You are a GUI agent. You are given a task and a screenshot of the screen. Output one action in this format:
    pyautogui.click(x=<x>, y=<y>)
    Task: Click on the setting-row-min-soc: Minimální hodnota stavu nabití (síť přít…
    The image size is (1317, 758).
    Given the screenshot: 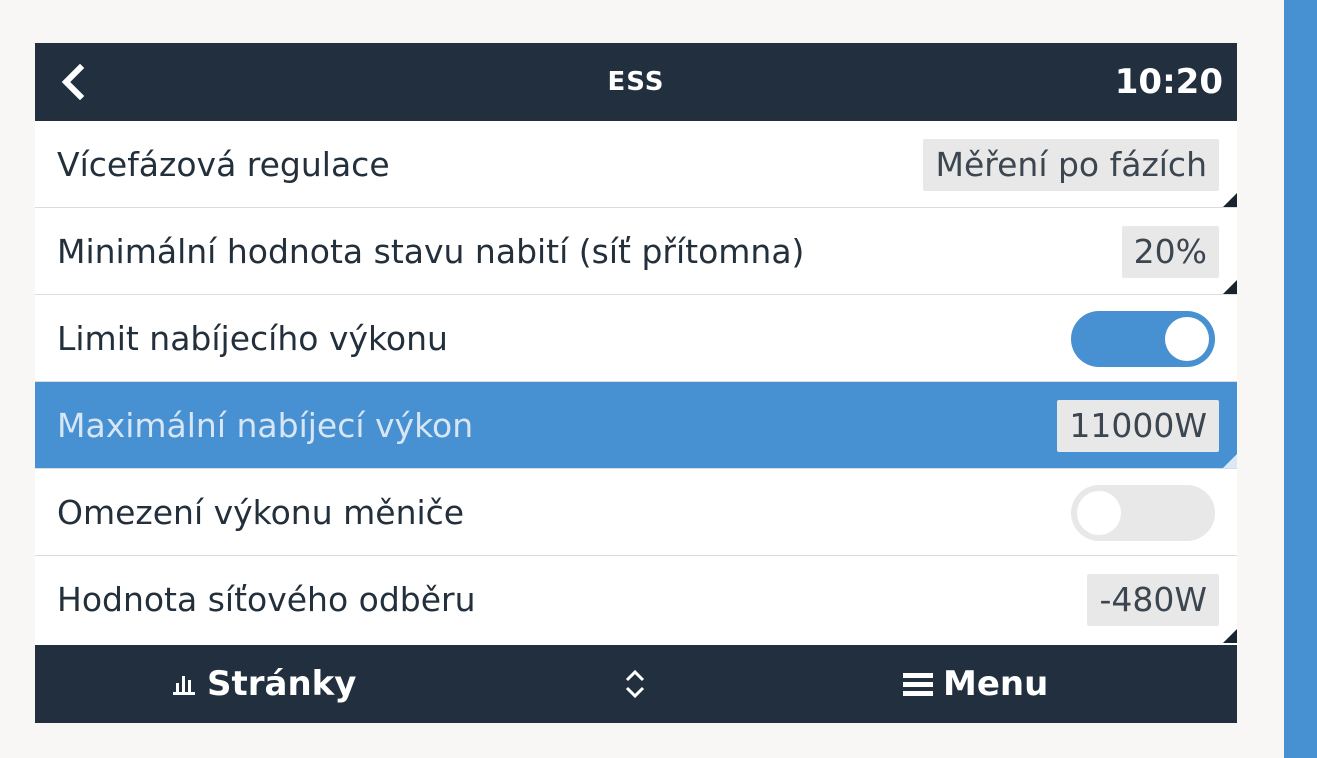 What is the action you would take?
    pyautogui.click(x=636, y=251)
    